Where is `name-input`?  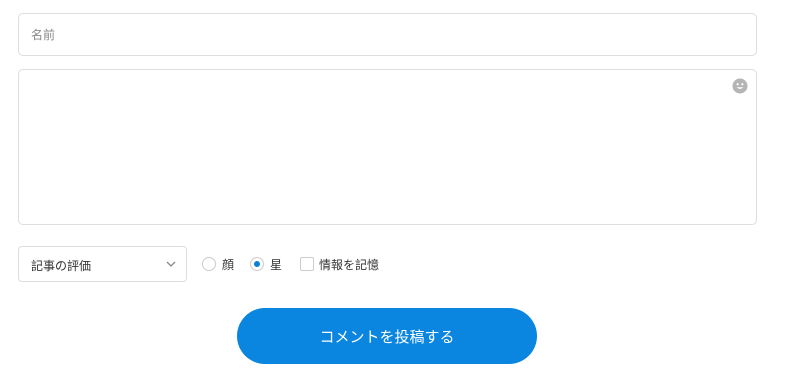
name-input is located at coordinates (387, 34).